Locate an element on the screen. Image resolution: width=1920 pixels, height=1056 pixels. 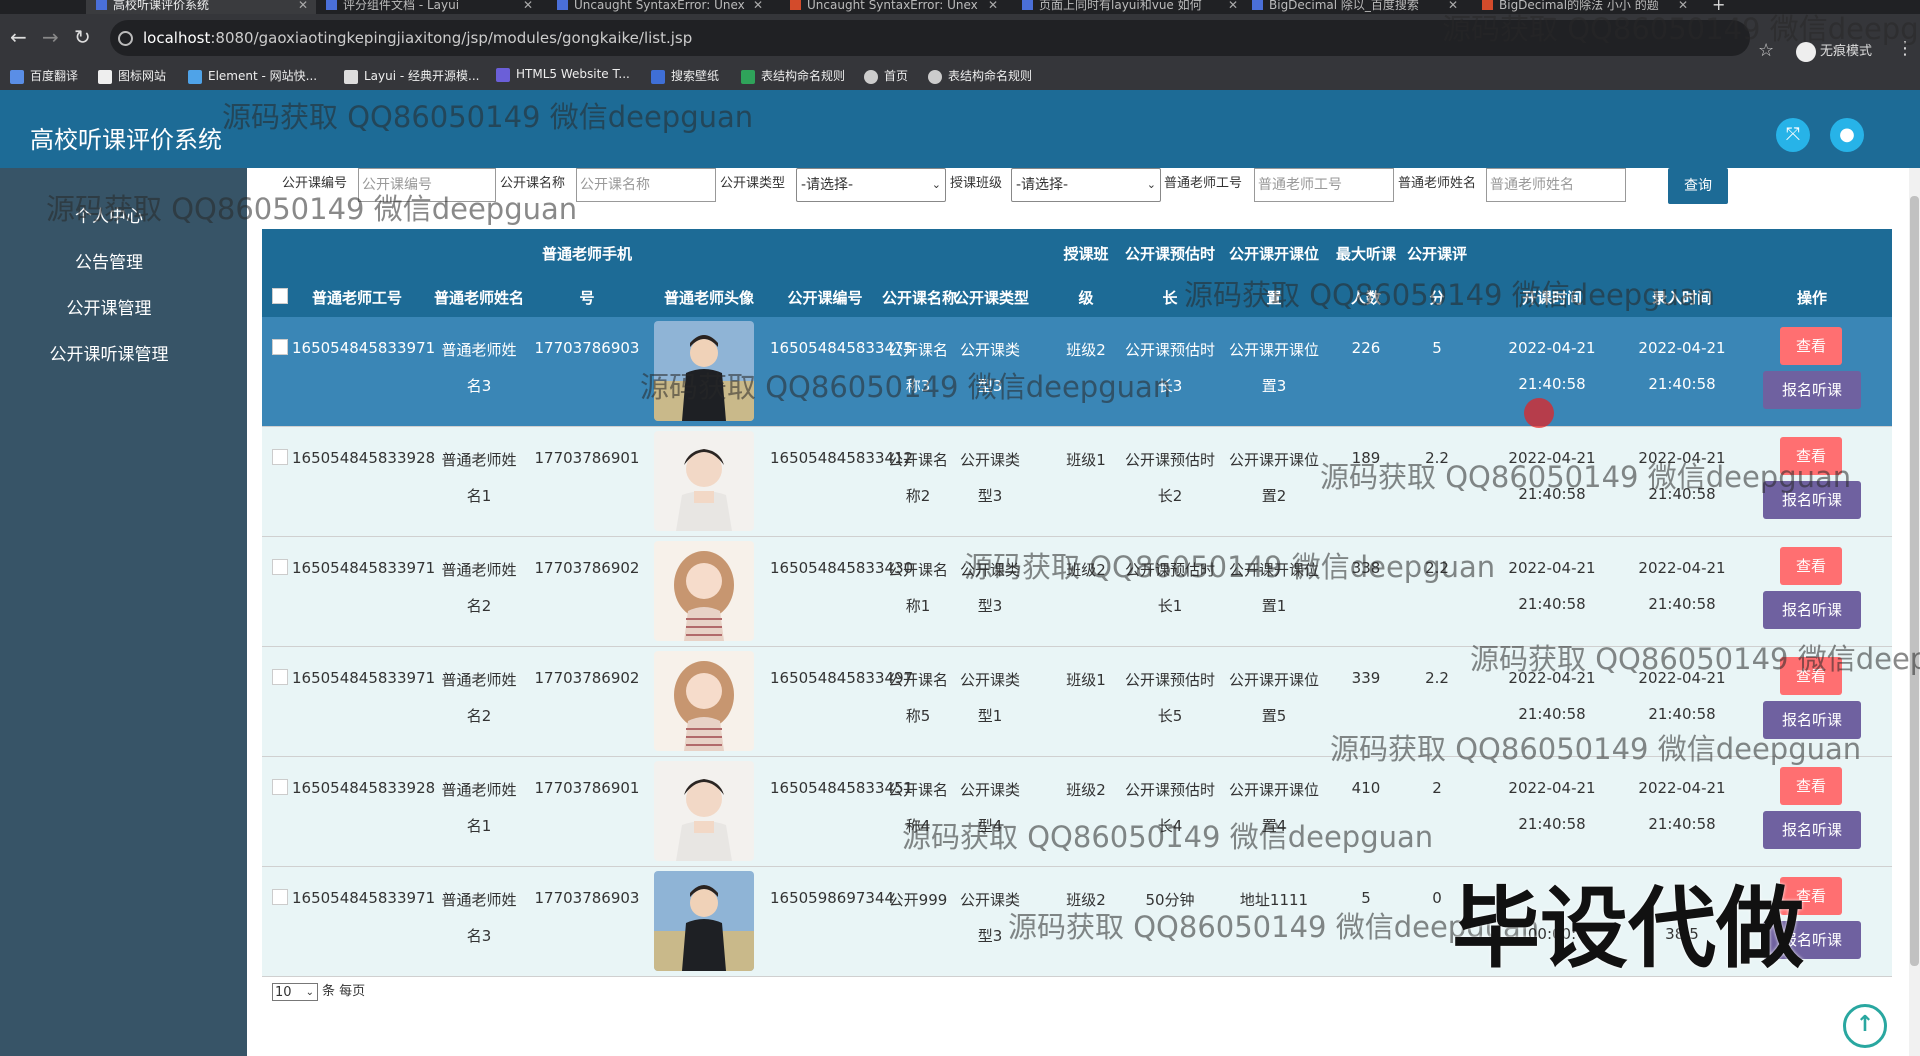
column-header: 公开课名称 is located at coordinates (919, 297).